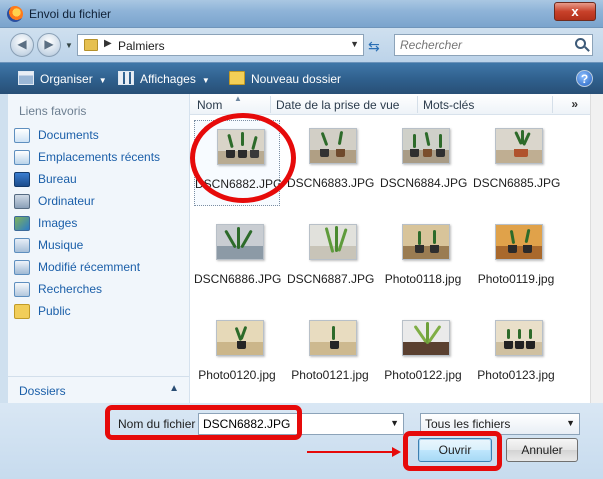 The height and width of the screenshot is (479, 603). Describe the element at coordinates (448, 105) in the screenshot. I see `column-header-tags: Mots-clés` at that location.